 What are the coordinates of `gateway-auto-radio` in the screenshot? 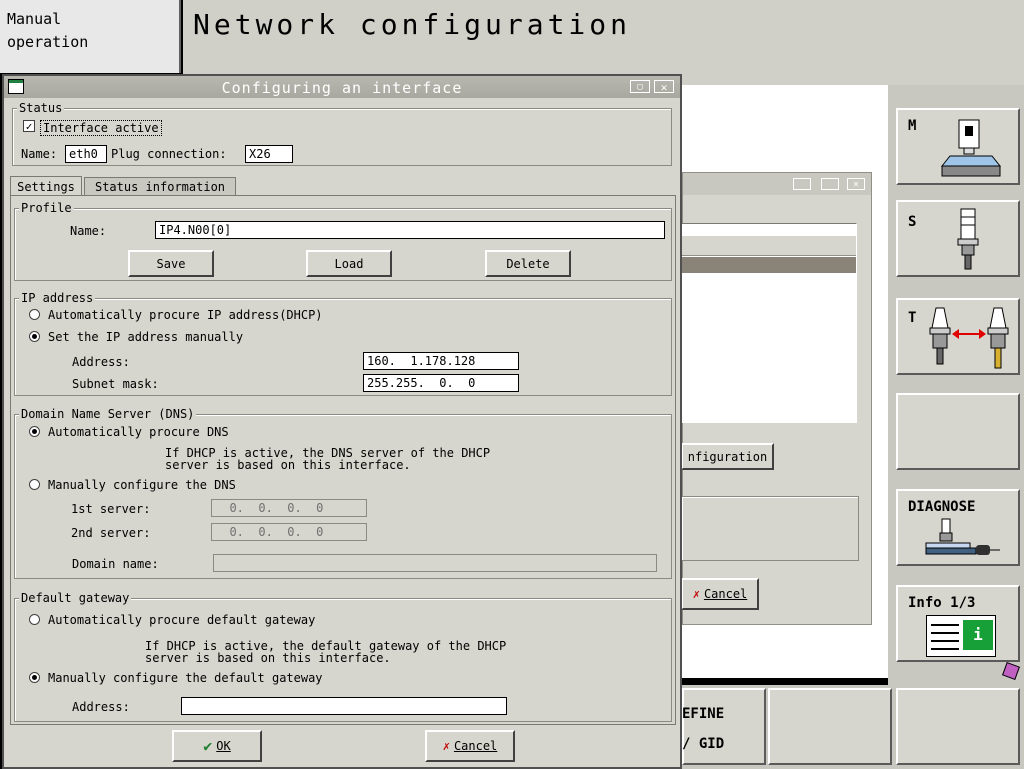 It's located at (34, 619).